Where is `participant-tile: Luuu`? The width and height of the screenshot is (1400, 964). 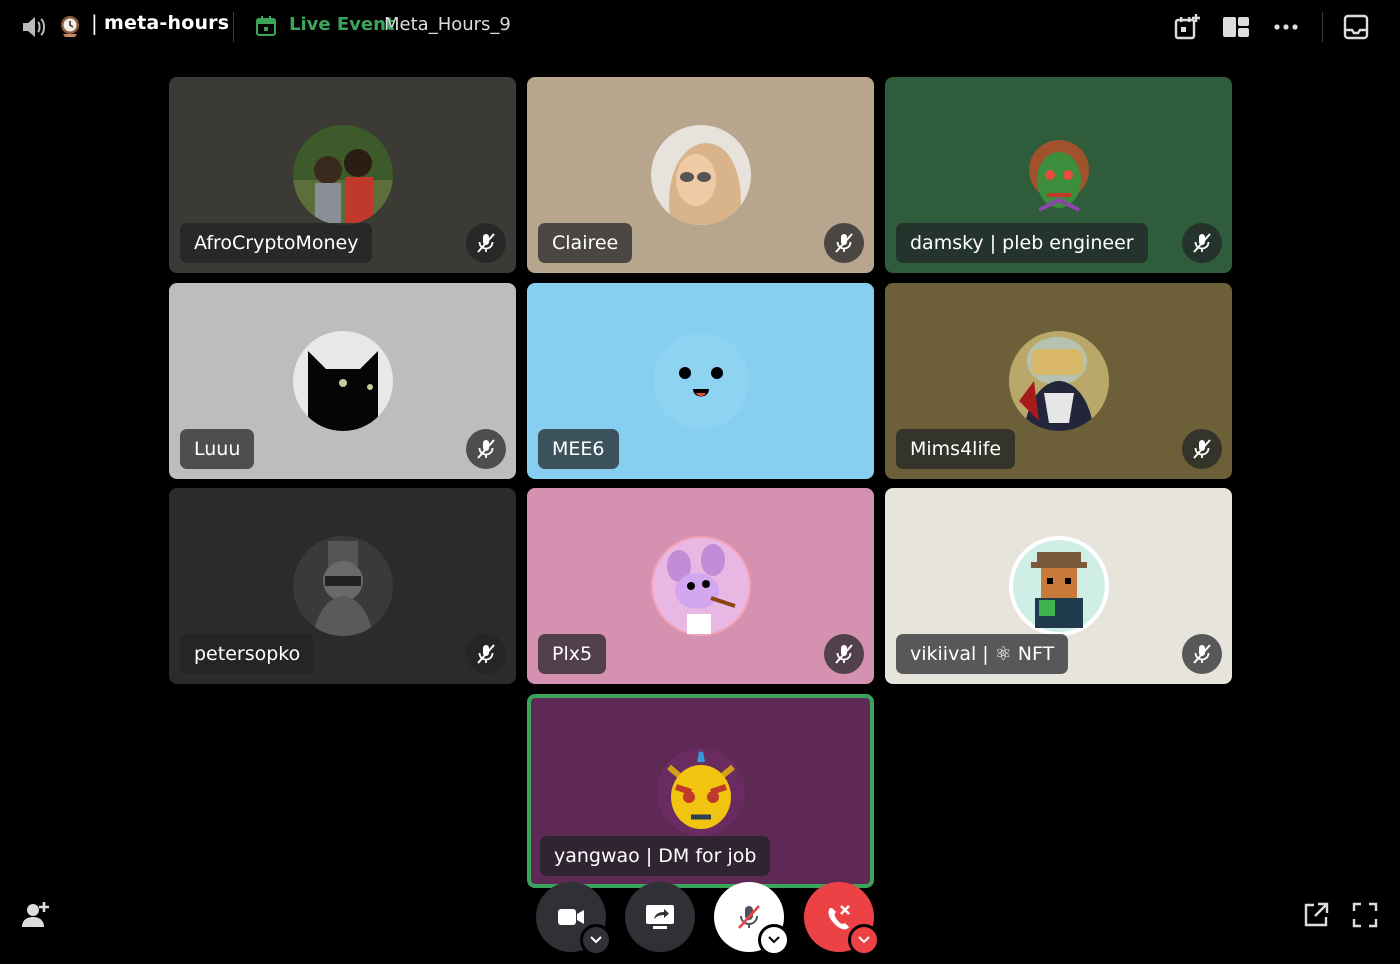
participant-tile: Luuu is located at coordinates (342, 381).